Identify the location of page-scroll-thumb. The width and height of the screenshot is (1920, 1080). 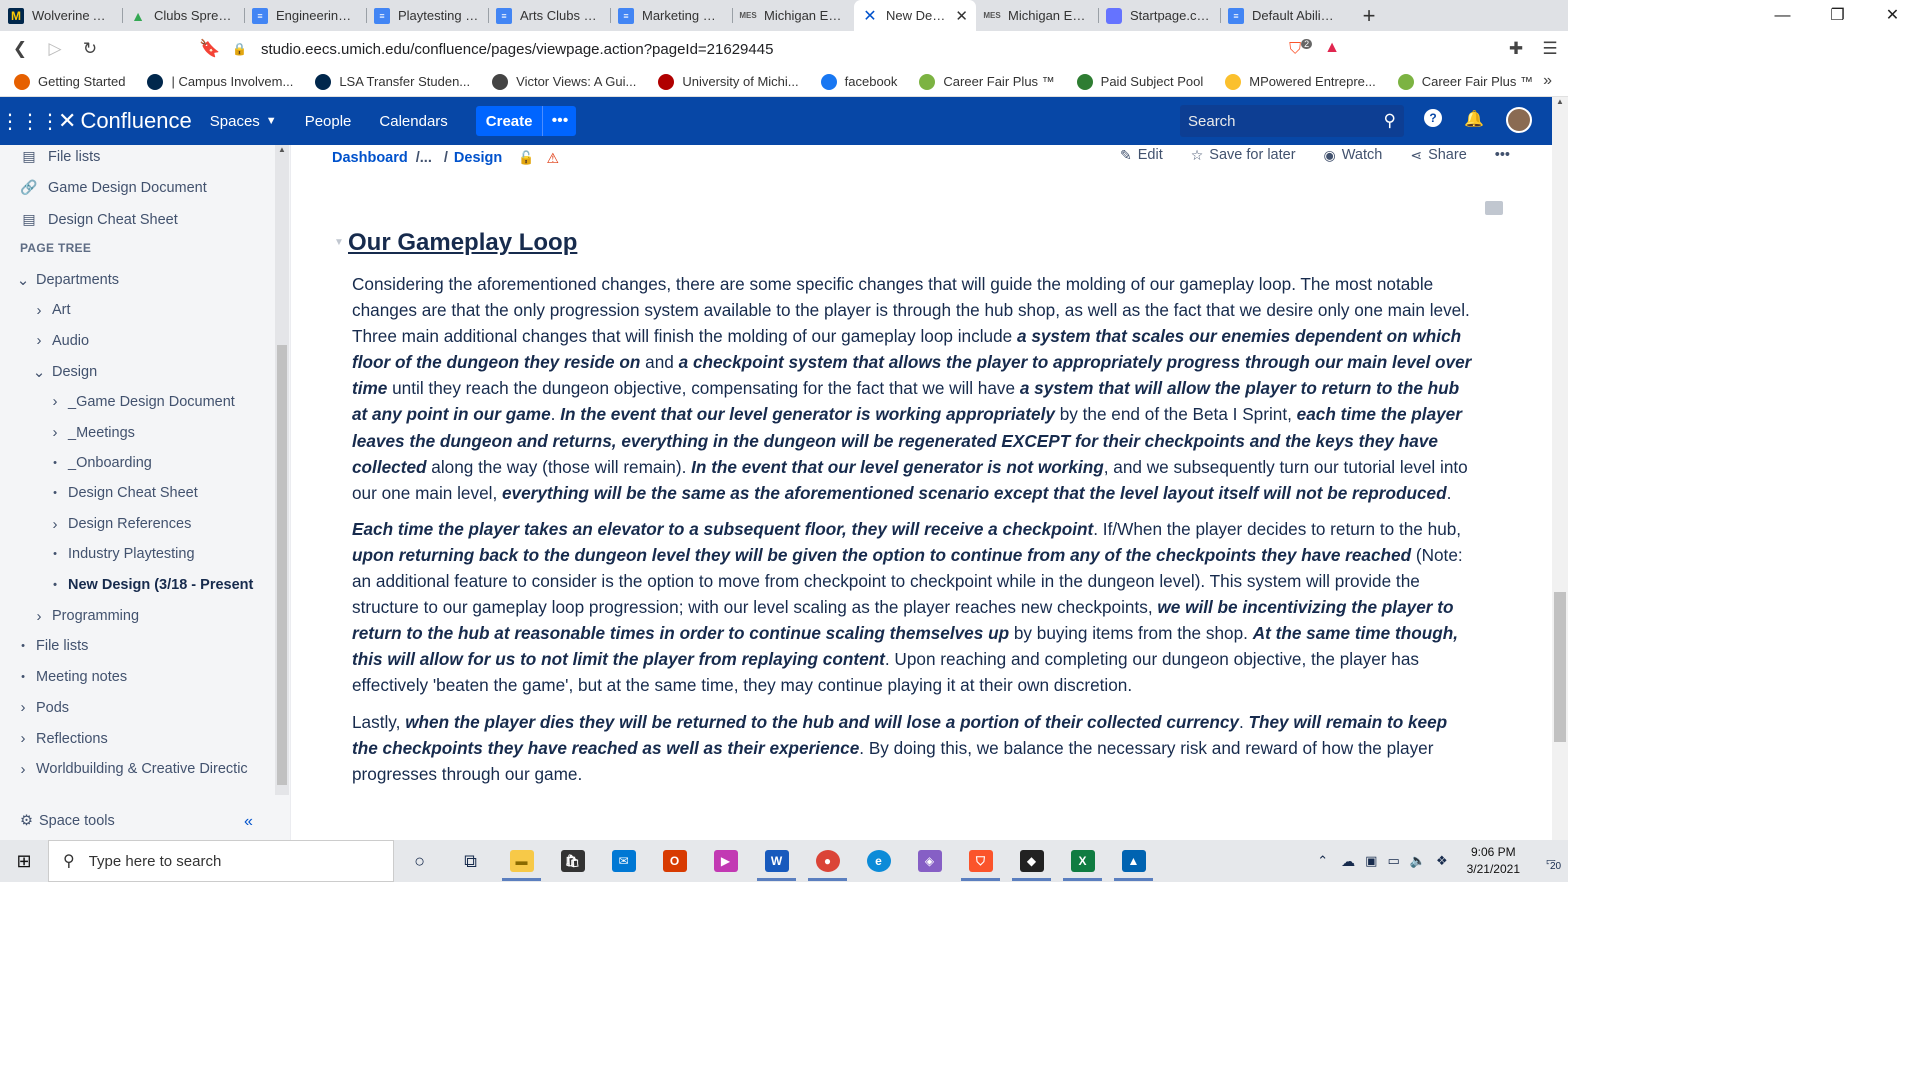
(1560, 667).